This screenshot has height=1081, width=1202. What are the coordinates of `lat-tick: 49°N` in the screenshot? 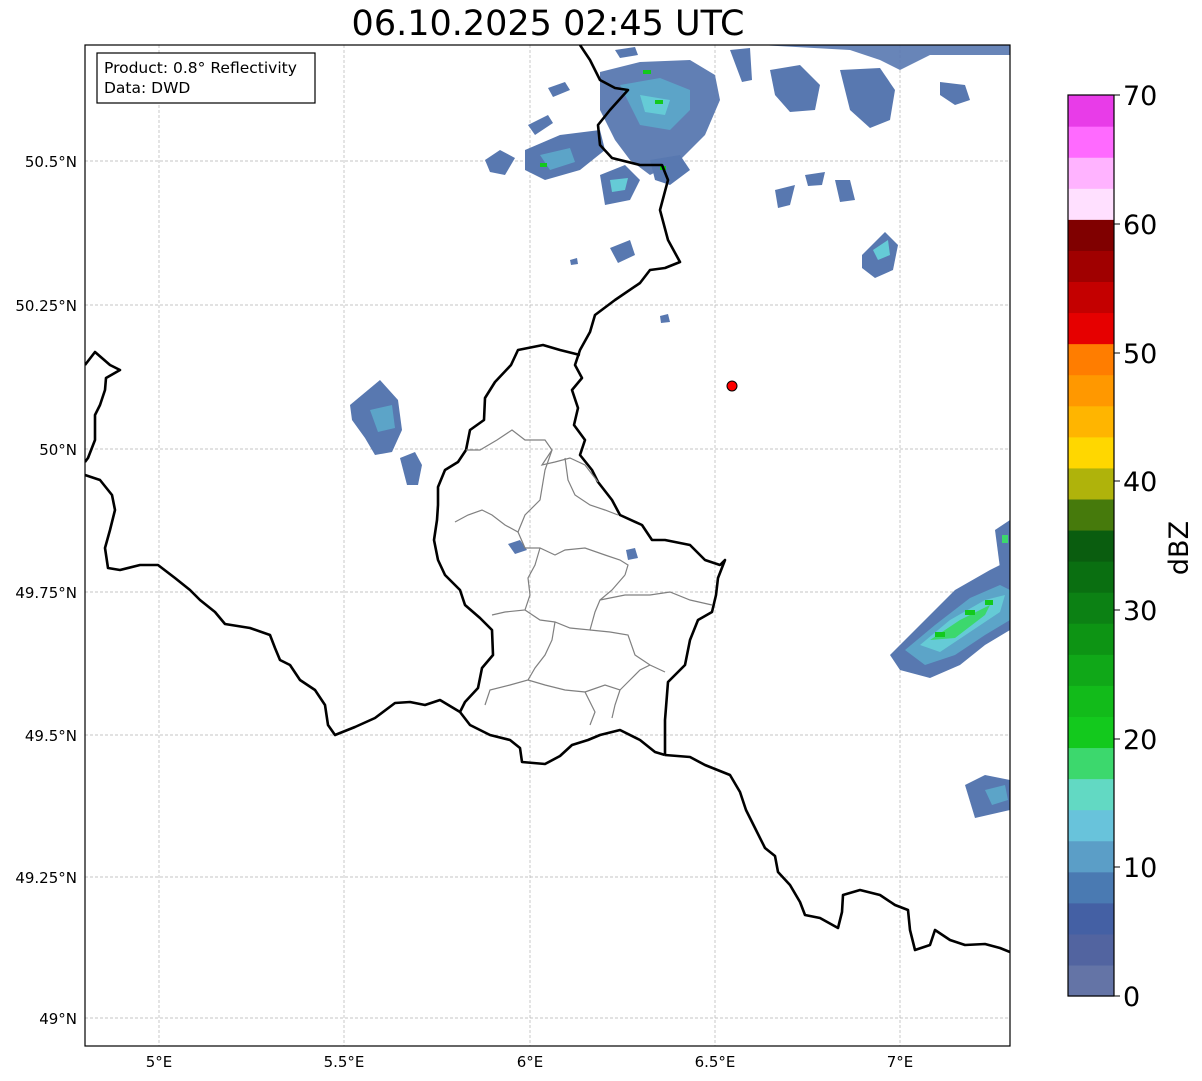 It's located at (58, 1019).